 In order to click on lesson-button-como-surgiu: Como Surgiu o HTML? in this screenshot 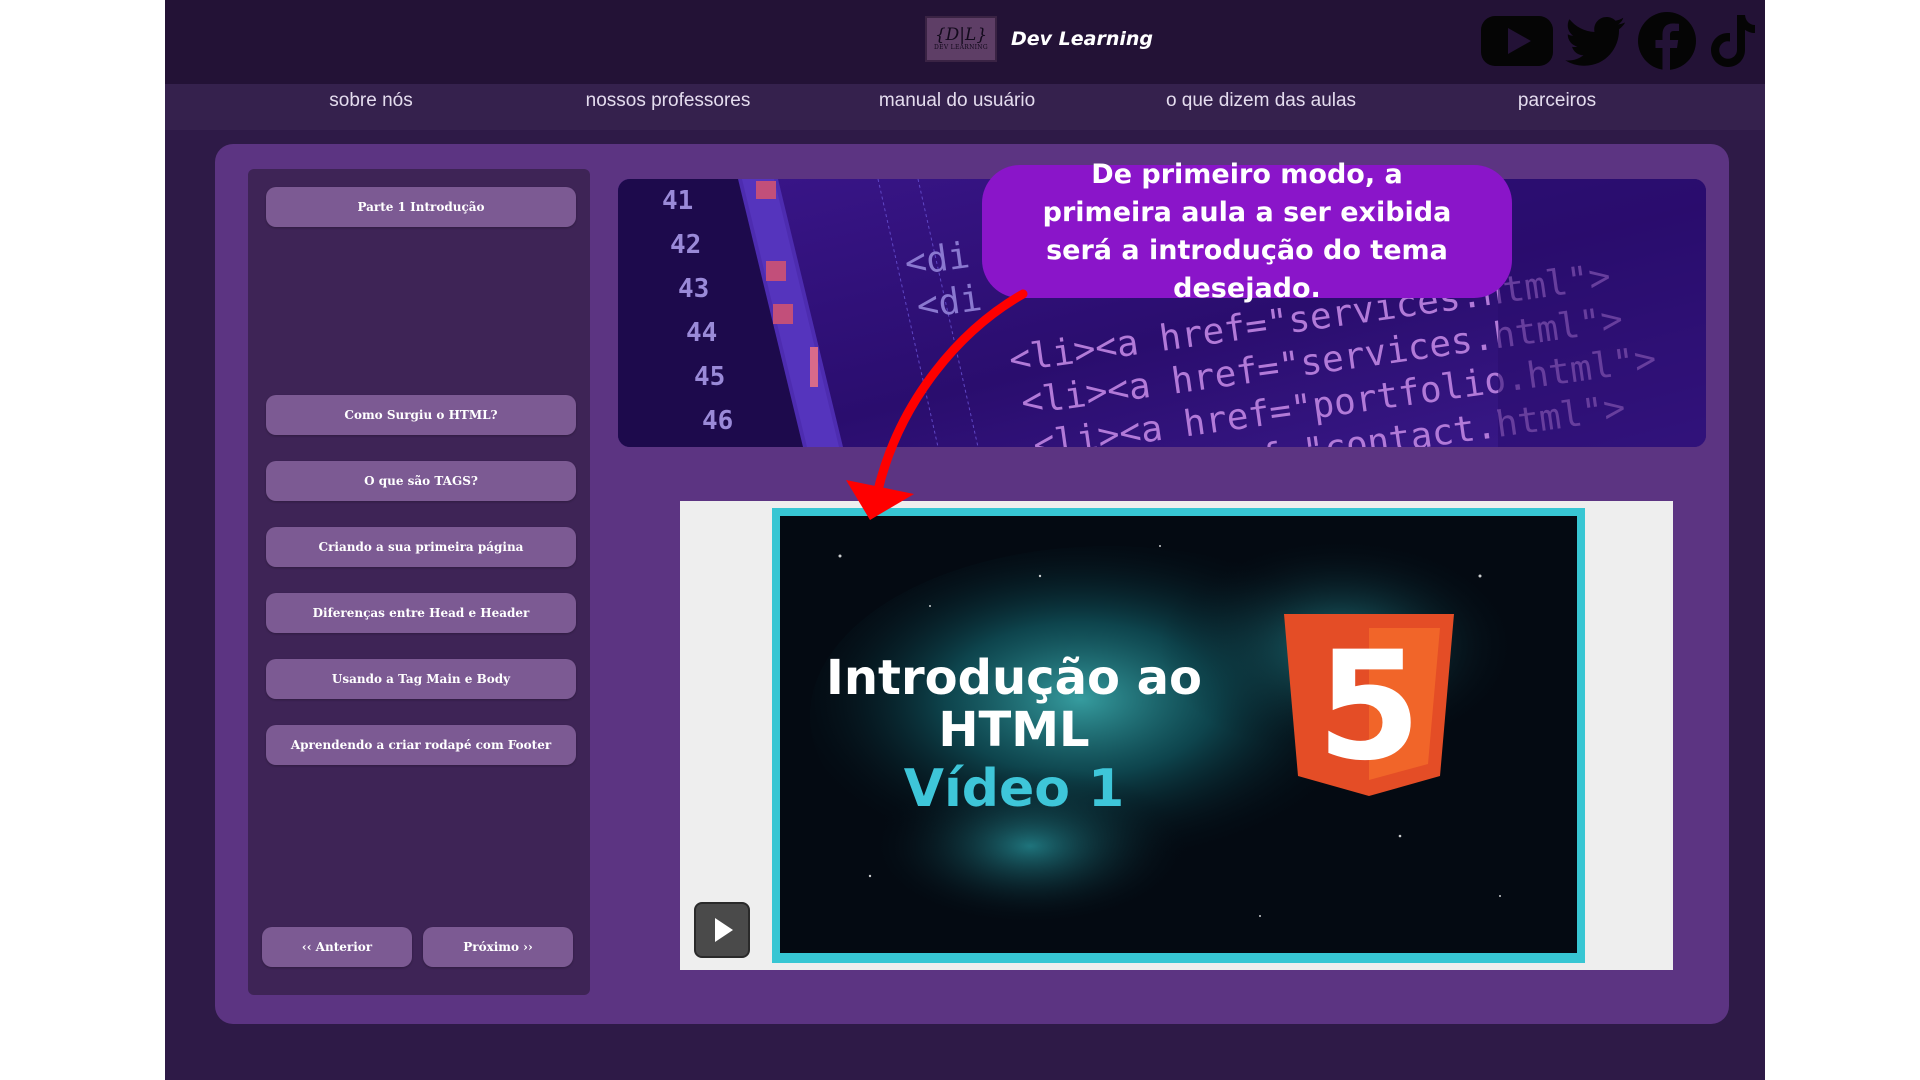, I will do `click(421, 415)`.